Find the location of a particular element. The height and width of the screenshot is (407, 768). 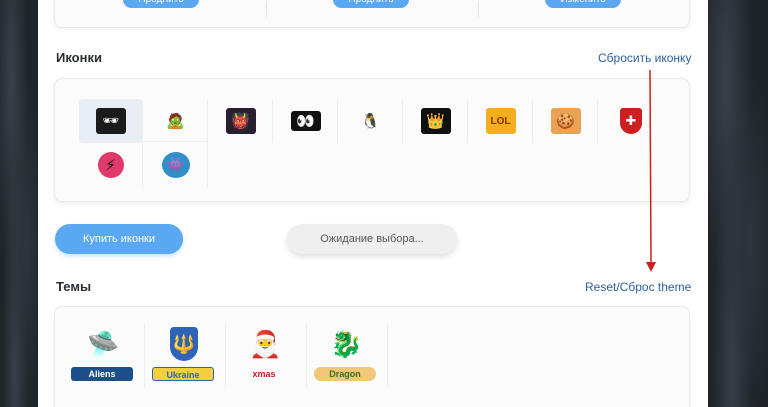

icon-option-crown: 👑 is located at coordinates (436, 121).